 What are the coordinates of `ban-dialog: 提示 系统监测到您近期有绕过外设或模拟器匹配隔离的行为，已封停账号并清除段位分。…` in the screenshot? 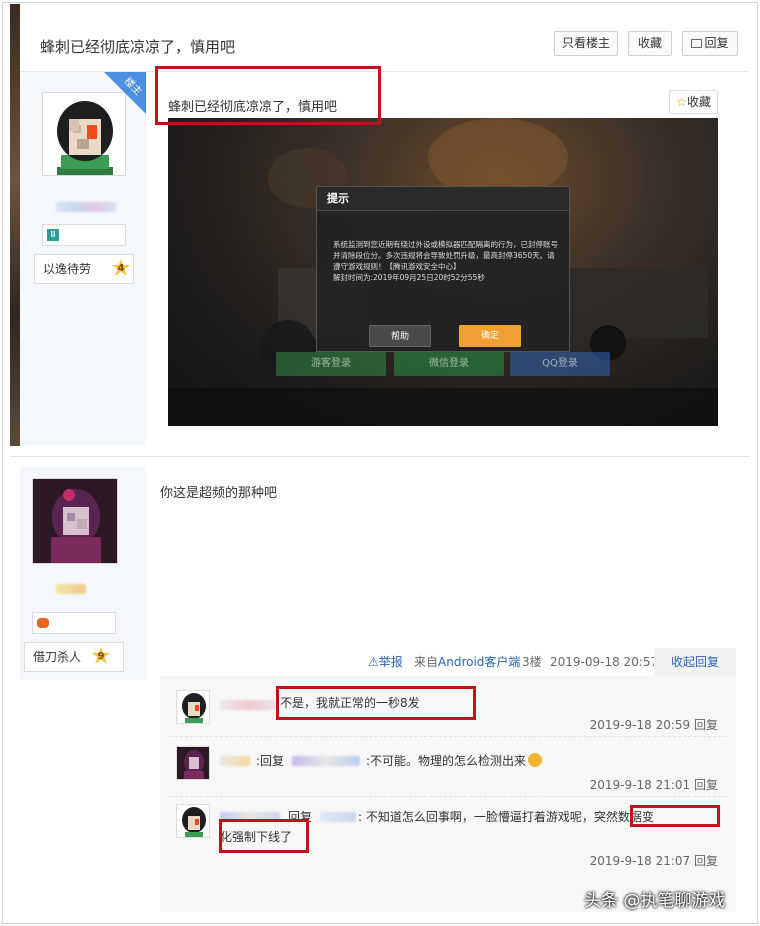 It's located at (443, 269).